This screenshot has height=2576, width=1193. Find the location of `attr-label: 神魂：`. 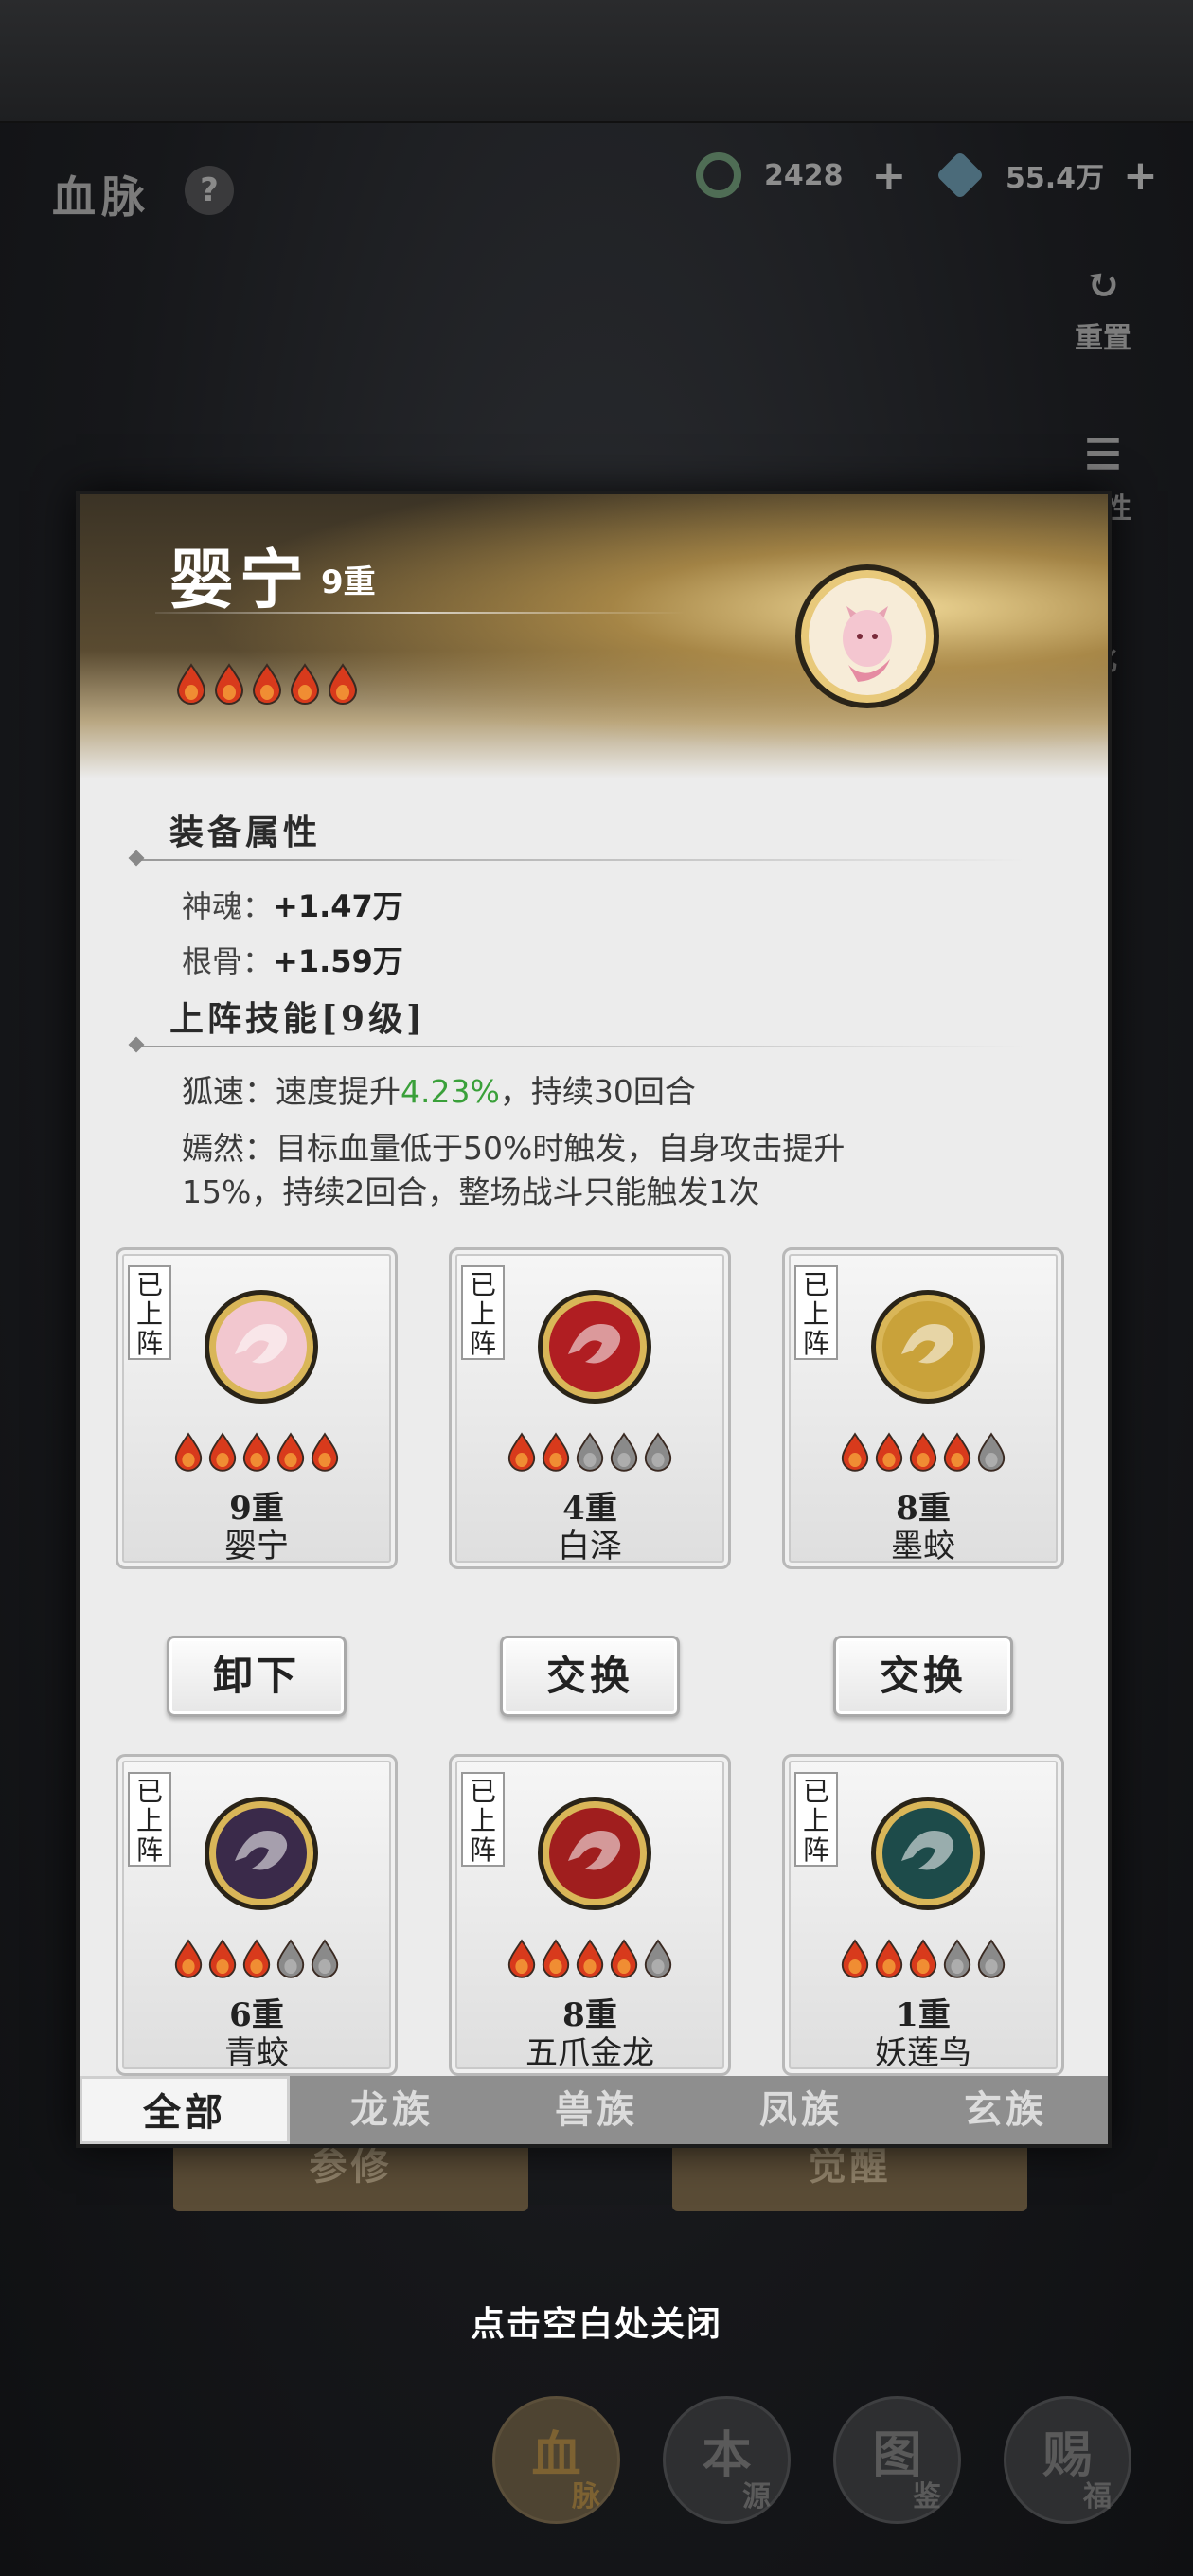

attr-label: 神魂： is located at coordinates (228, 906).